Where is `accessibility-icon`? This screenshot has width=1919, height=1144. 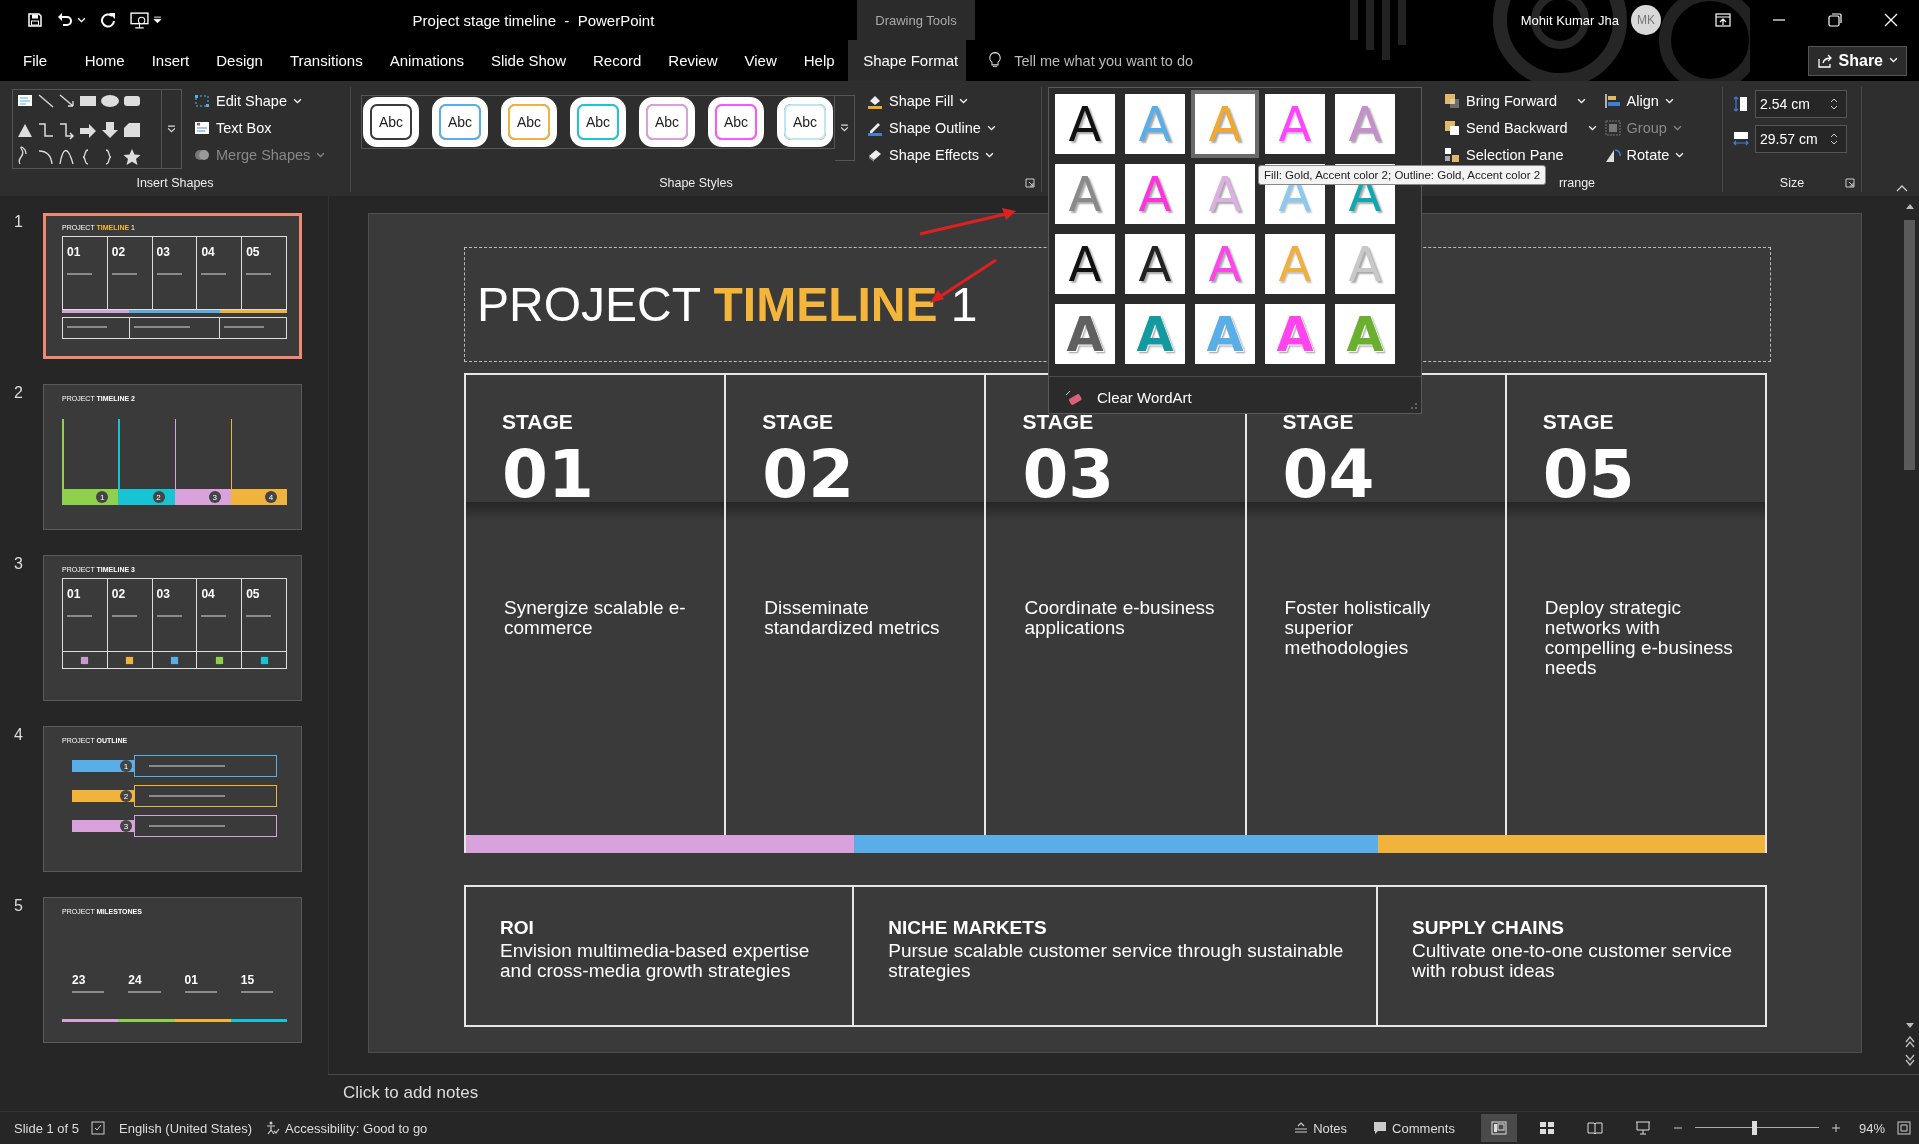 accessibility-icon is located at coordinates (272, 1128).